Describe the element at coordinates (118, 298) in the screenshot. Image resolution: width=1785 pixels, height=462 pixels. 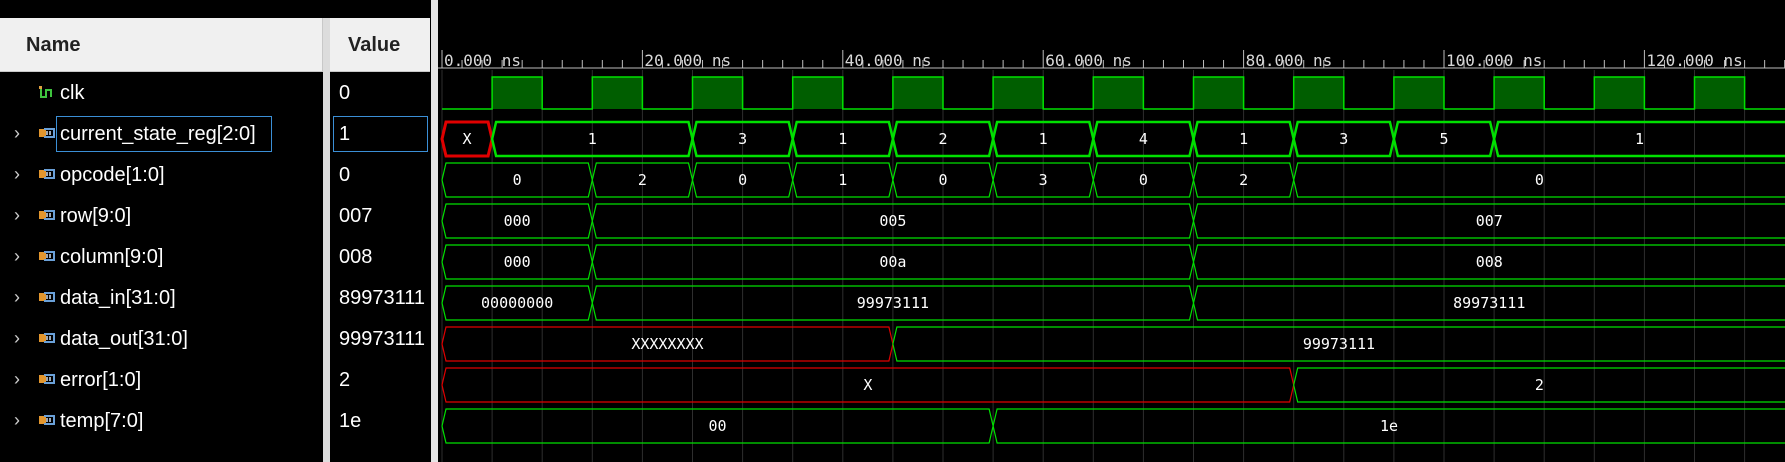
I see `signal-name: data_in[31:0]` at that location.